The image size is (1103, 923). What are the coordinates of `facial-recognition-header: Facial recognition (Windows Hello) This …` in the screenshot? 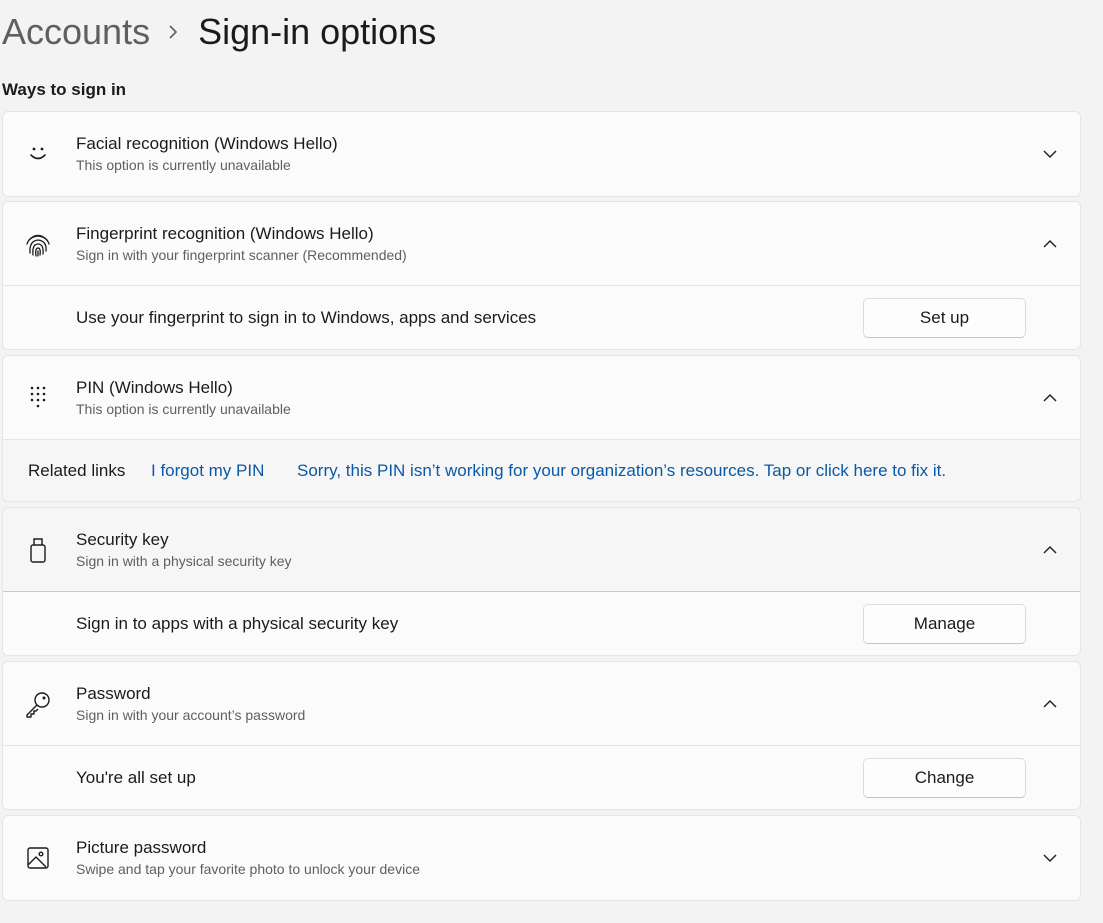 It's located at (541, 154).